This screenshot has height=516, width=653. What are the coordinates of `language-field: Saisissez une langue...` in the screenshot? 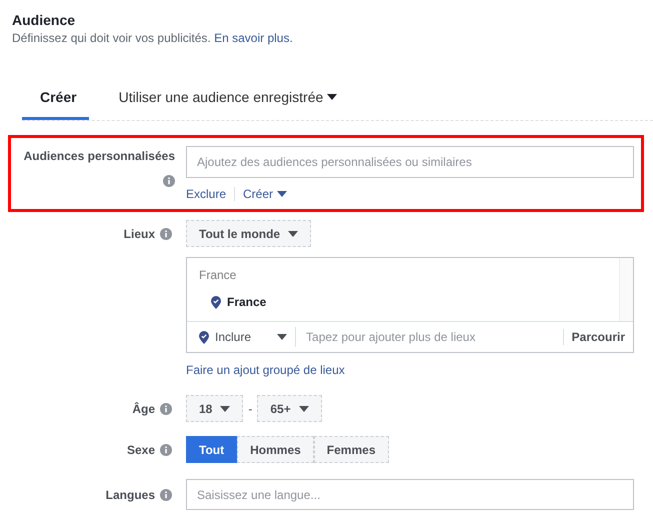 It's located at (410, 494).